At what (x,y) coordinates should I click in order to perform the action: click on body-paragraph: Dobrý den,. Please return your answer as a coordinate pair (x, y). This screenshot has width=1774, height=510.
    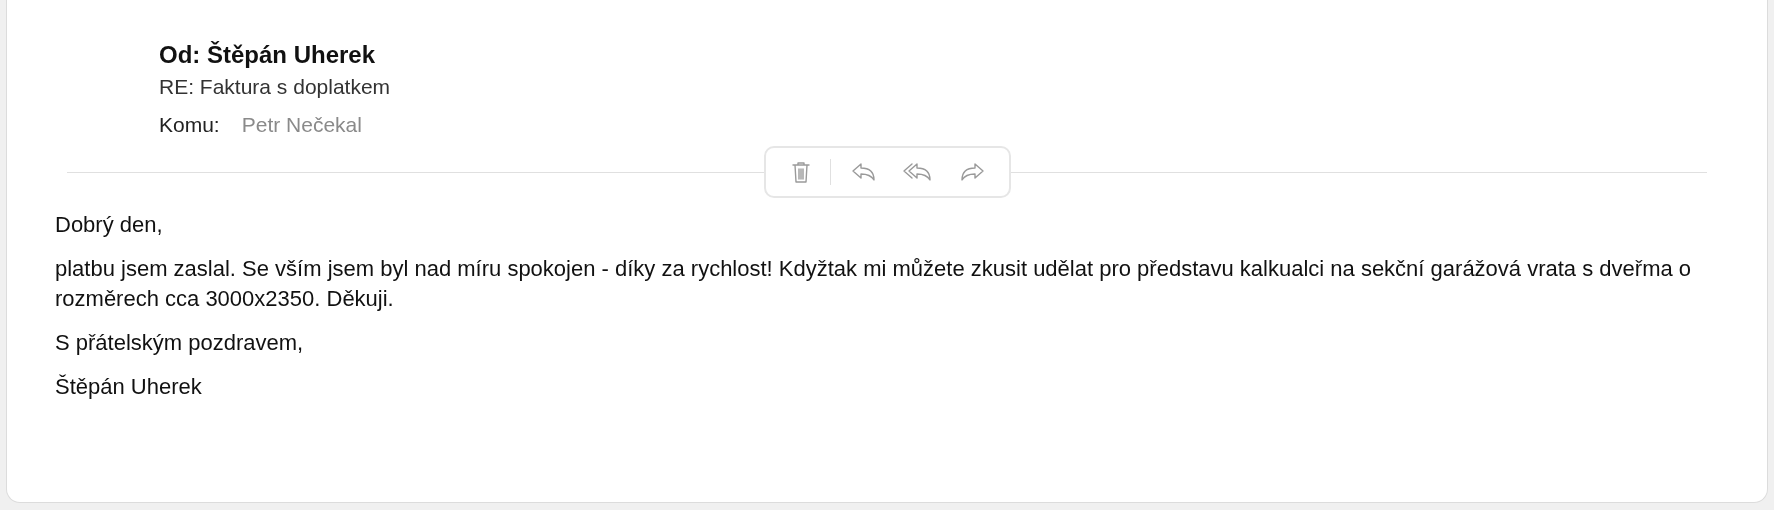
    Looking at the image, I should click on (109, 225).